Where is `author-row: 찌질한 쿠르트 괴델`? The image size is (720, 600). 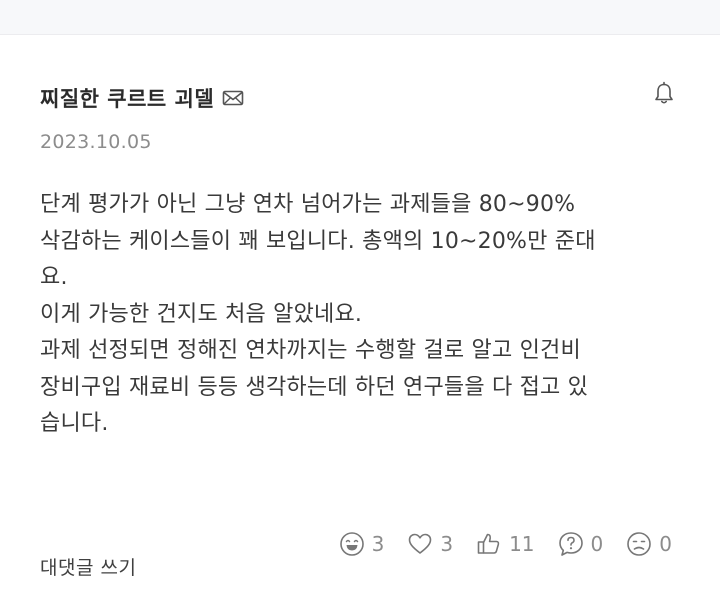
author-row: 찌질한 쿠르트 괴델 is located at coordinates (142, 98).